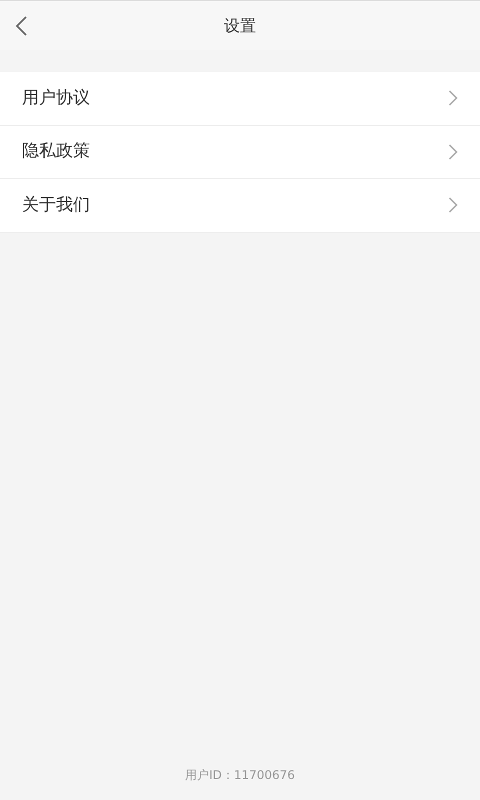 The width and height of the screenshot is (480, 800). I want to click on user-id-text: 用户ID：11700676, so click(240, 775).